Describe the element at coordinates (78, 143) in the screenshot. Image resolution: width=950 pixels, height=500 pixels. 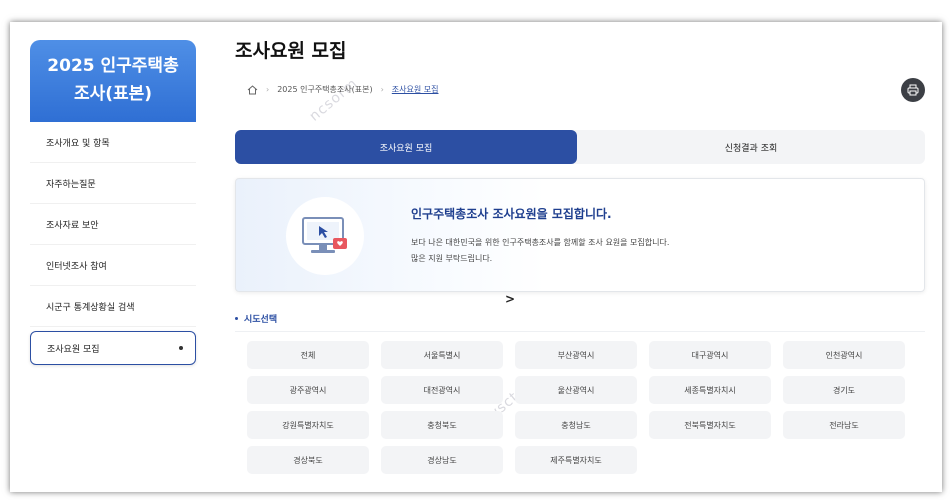
I see `sidebar-item-label: 조사개요 및 항목` at that location.